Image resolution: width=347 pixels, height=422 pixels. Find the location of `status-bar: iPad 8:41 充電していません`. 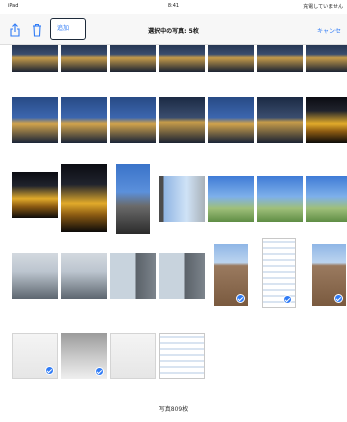

status-bar: iPad 8:41 充電していません is located at coordinates (173, 6).